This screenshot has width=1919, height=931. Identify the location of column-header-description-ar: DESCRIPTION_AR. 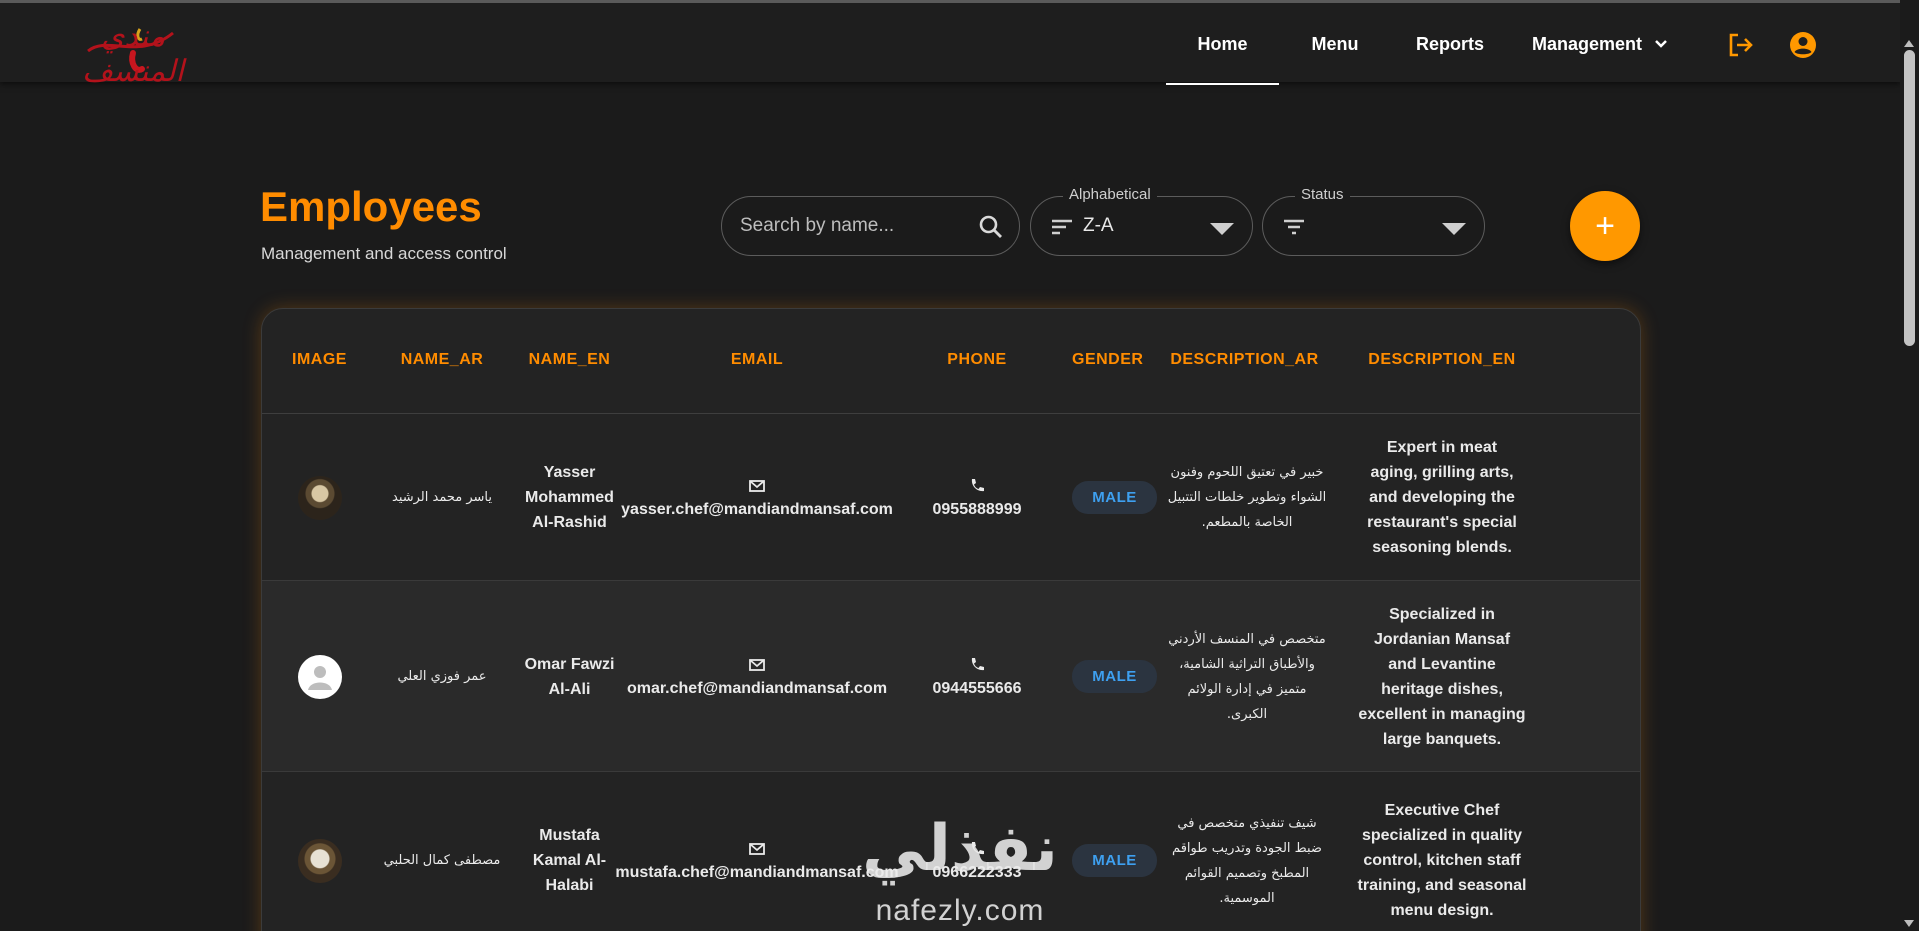
(1244, 360).